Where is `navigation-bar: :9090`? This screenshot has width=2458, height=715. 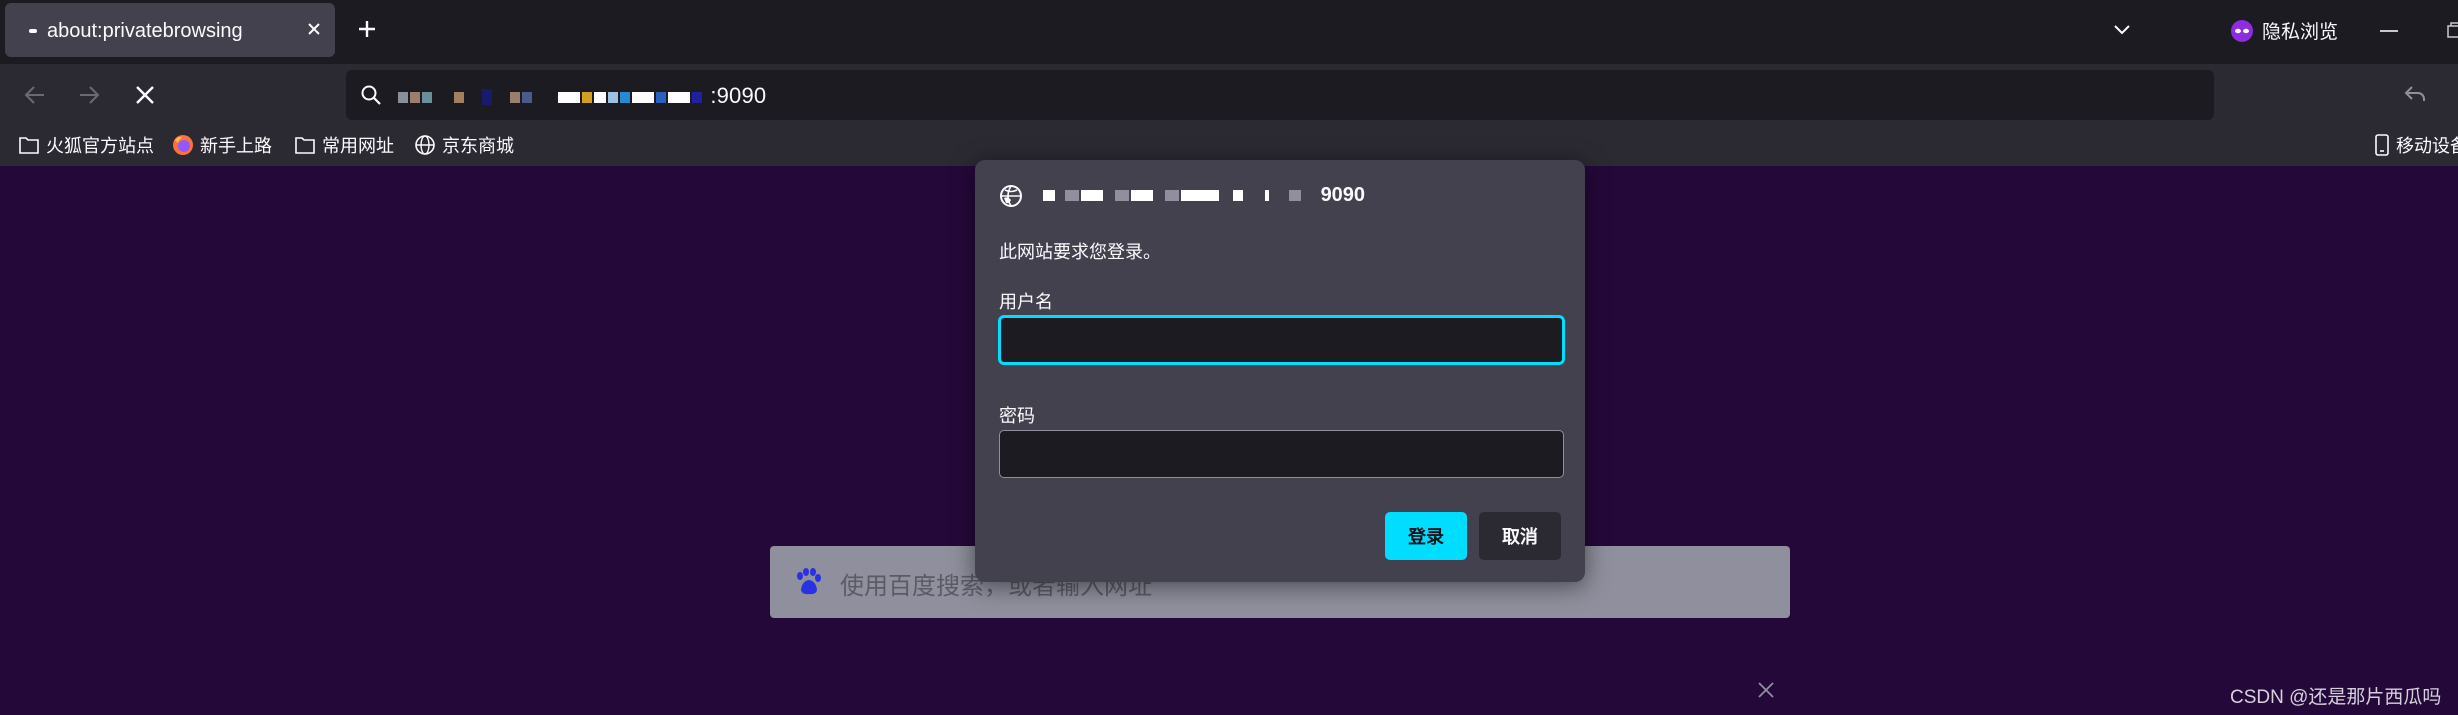 navigation-bar: :9090 is located at coordinates (1229, 95).